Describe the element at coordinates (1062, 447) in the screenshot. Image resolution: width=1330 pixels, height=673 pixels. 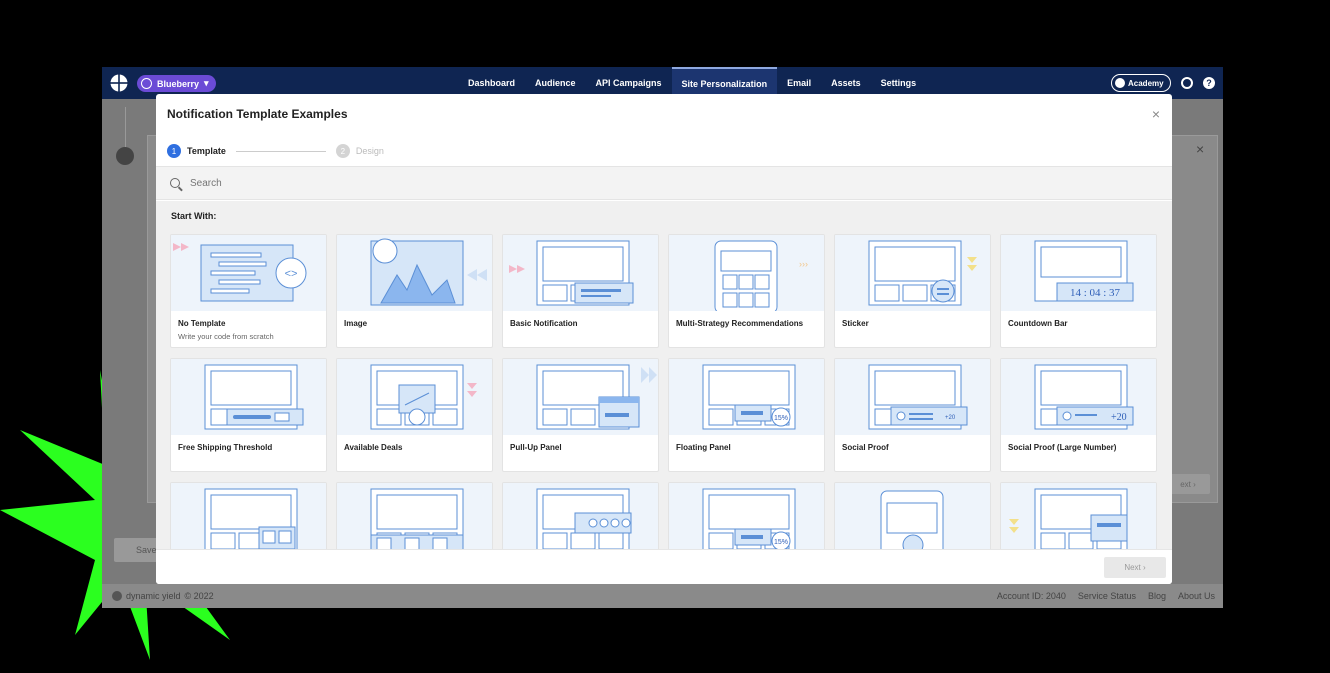
I see `template-name: Social Proof (Large Number)` at that location.